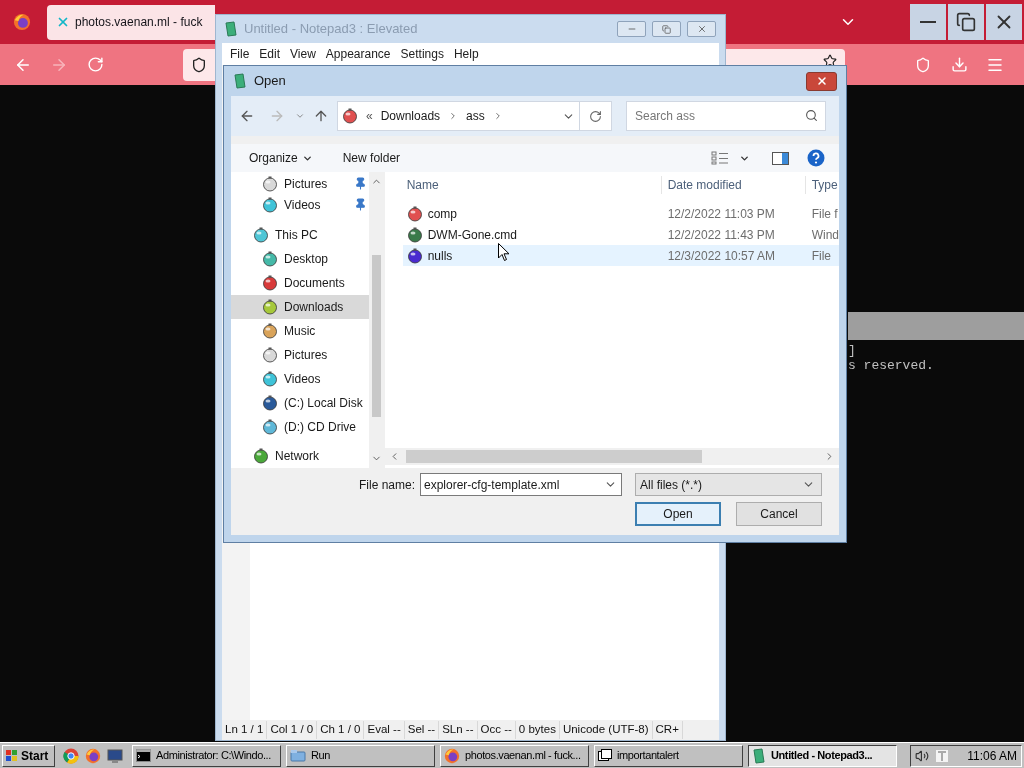  I want to click on status-field: 0 bytes, so click(537, 730).